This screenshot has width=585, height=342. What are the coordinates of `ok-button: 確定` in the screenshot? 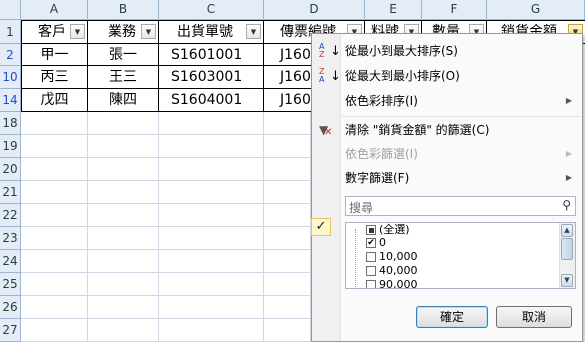 It's located at (452, 317).